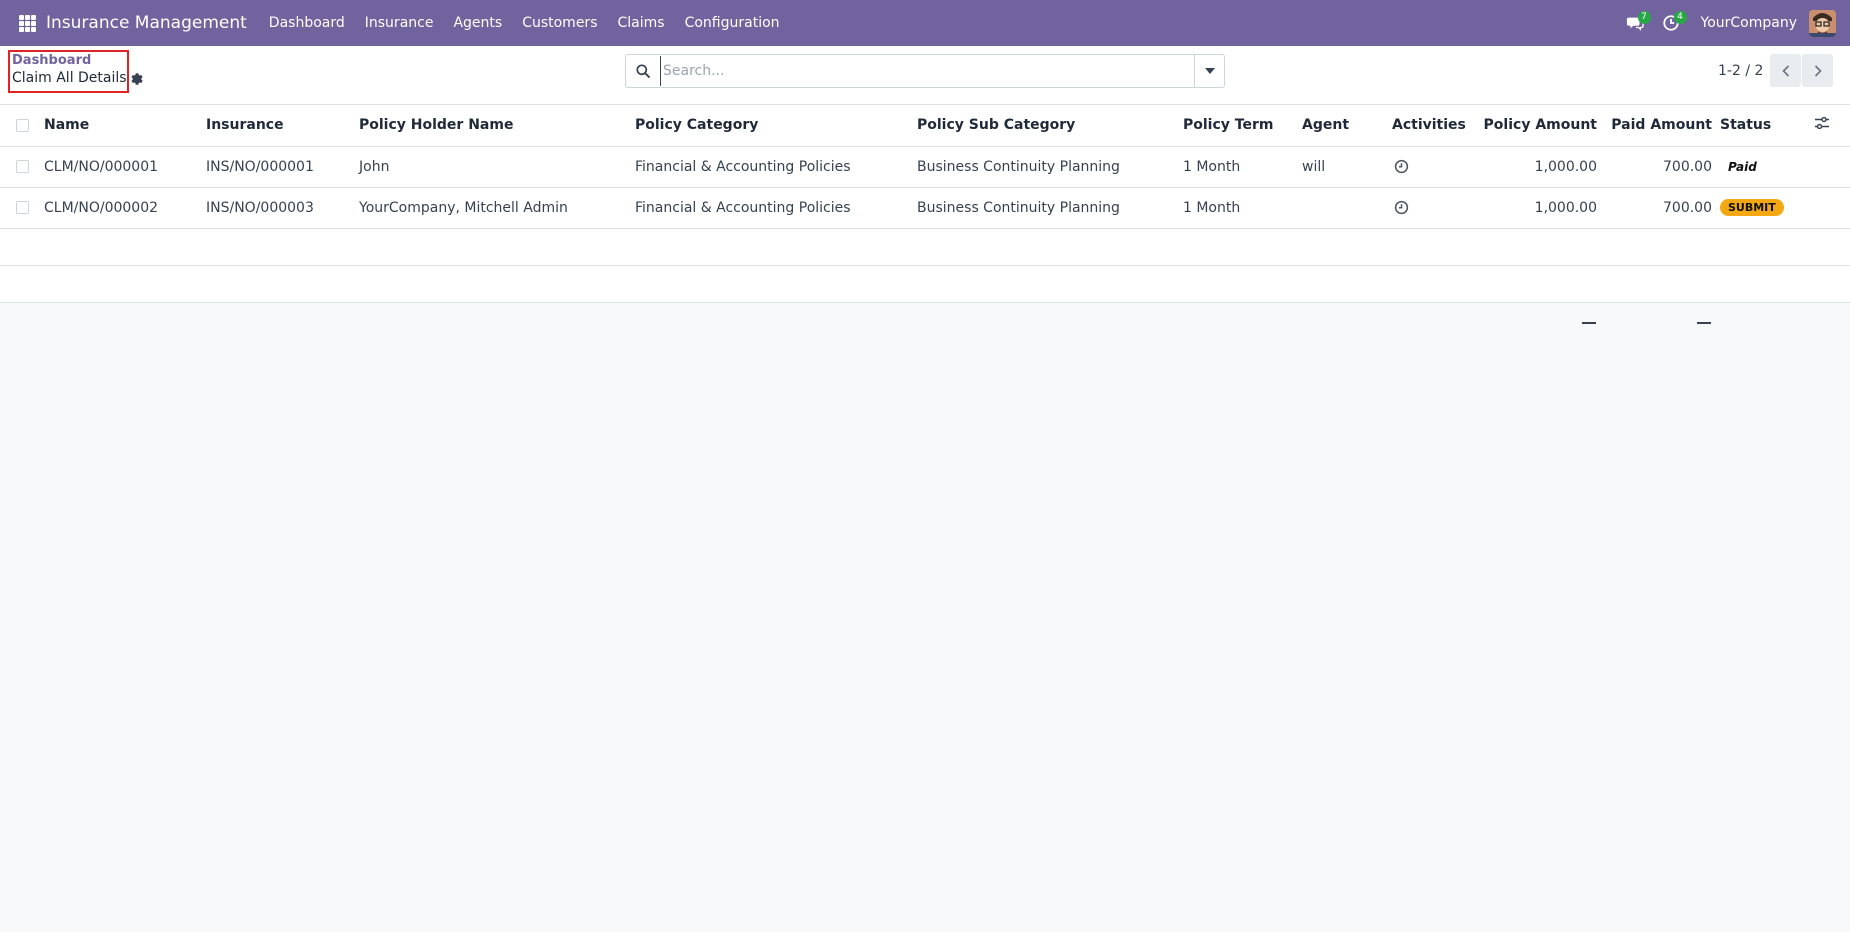 This screenshot has width=1850, height=932. What do you see at coordinates (772, 126) in the screenshot?
I see `column-header-policy-category: Policy Category` at bounding box center [772, 126].